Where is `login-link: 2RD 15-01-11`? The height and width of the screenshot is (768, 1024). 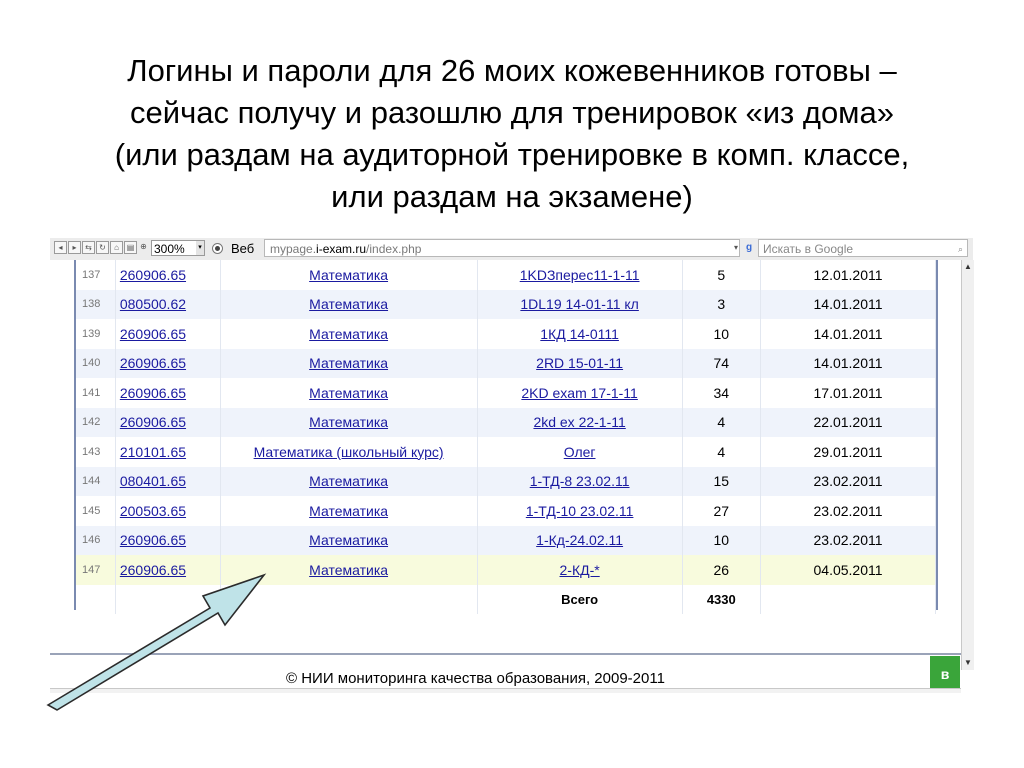 login-link: 2RD 15-01-11 is located at coordinates (579, 363).